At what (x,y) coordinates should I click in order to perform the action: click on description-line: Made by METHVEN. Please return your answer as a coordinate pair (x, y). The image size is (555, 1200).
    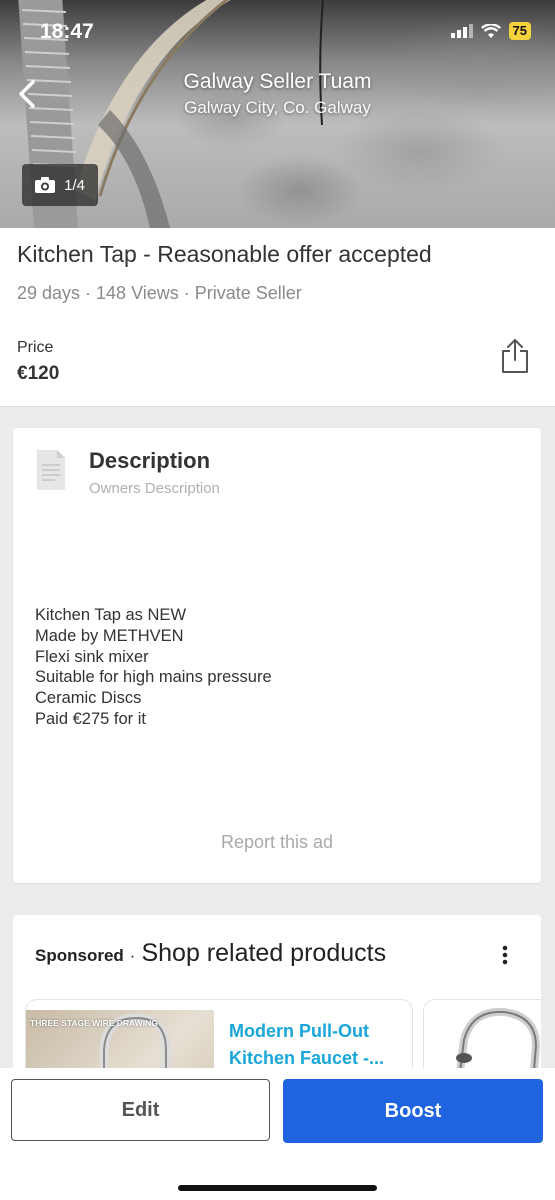
    Looking at the image, I should click on (109, 635).